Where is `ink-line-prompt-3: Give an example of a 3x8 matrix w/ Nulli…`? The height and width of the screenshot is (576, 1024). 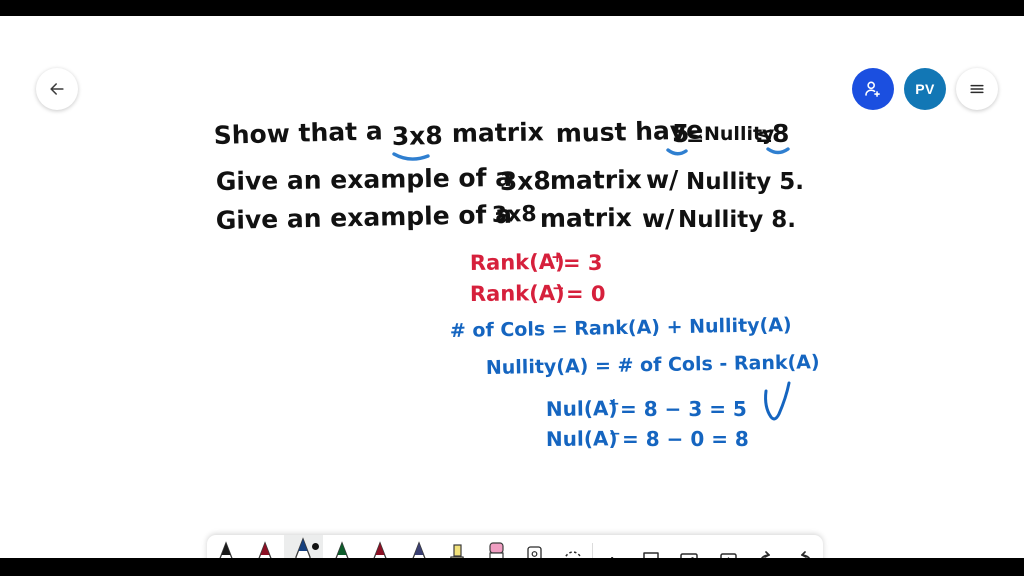
ink-line-prompt-3: Give an example of a 3x8 matrix w/ Nulli… is located at coordinates (506, 217).